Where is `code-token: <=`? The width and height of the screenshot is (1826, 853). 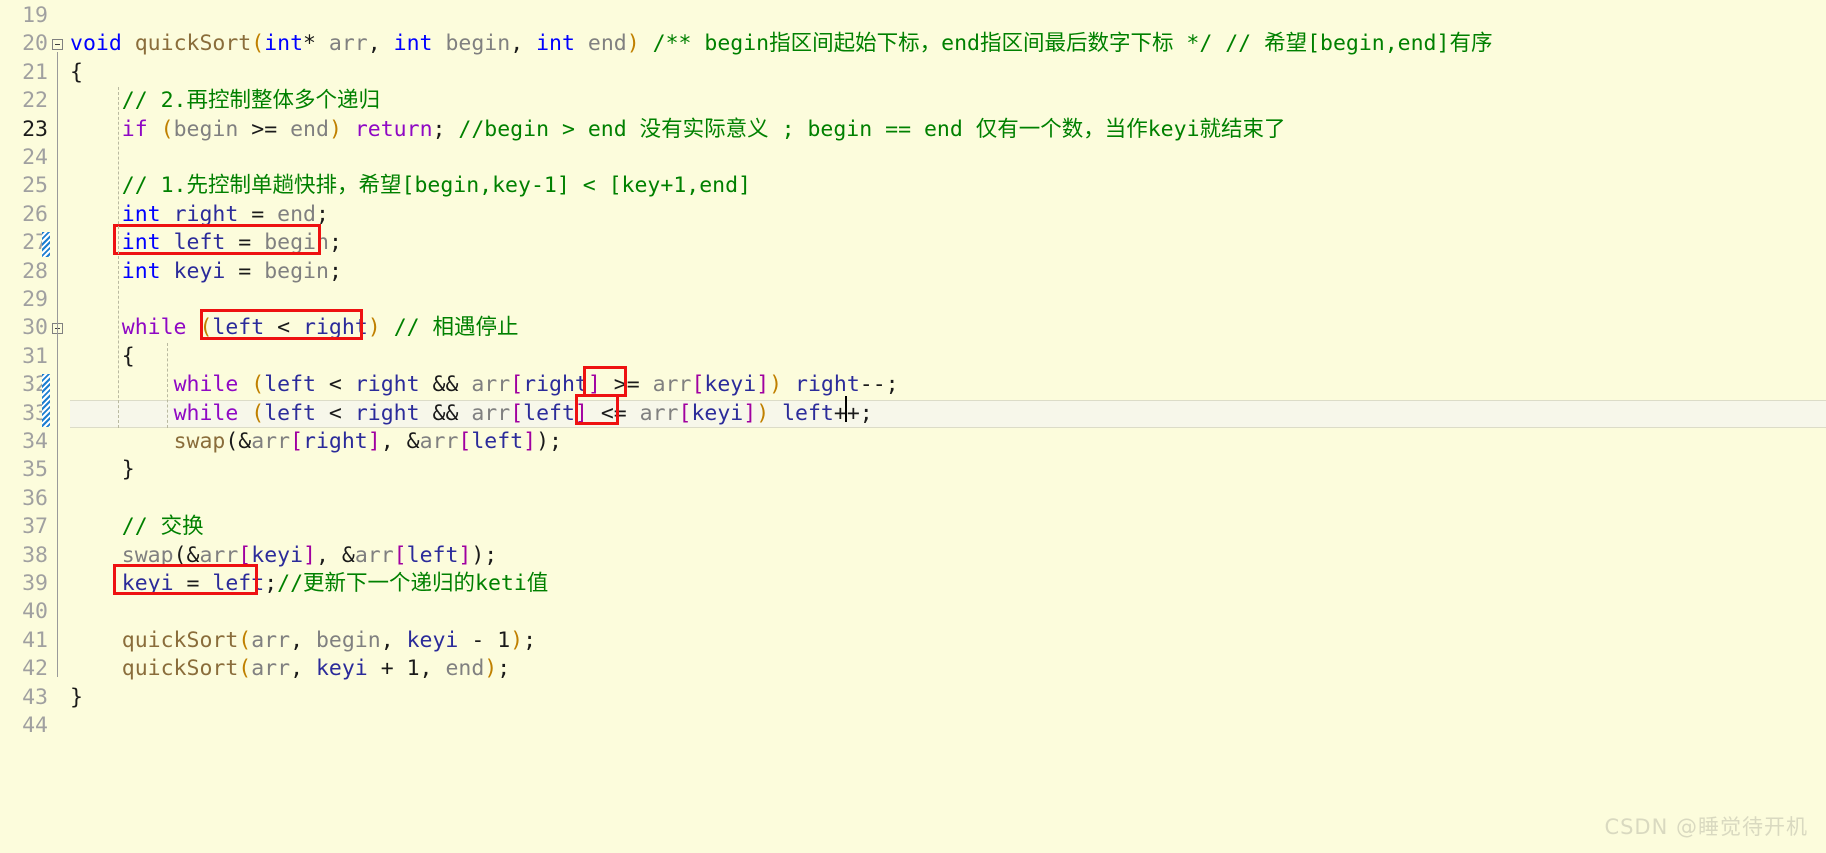 code-token: <= is located at coordinates (613, 413).